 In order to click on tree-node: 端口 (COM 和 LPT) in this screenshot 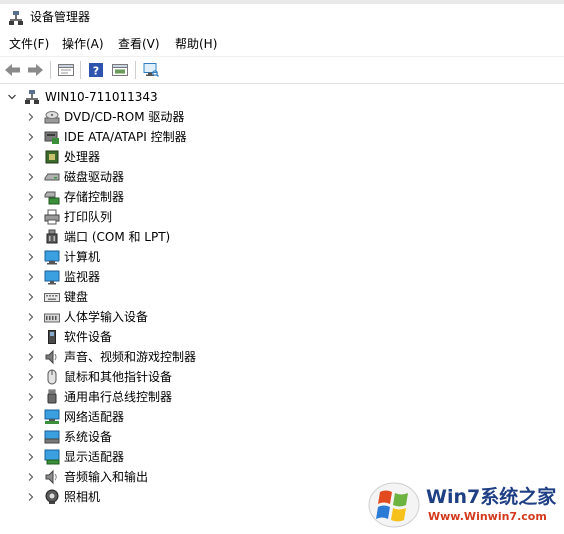, I will do `click(282, 237)`.